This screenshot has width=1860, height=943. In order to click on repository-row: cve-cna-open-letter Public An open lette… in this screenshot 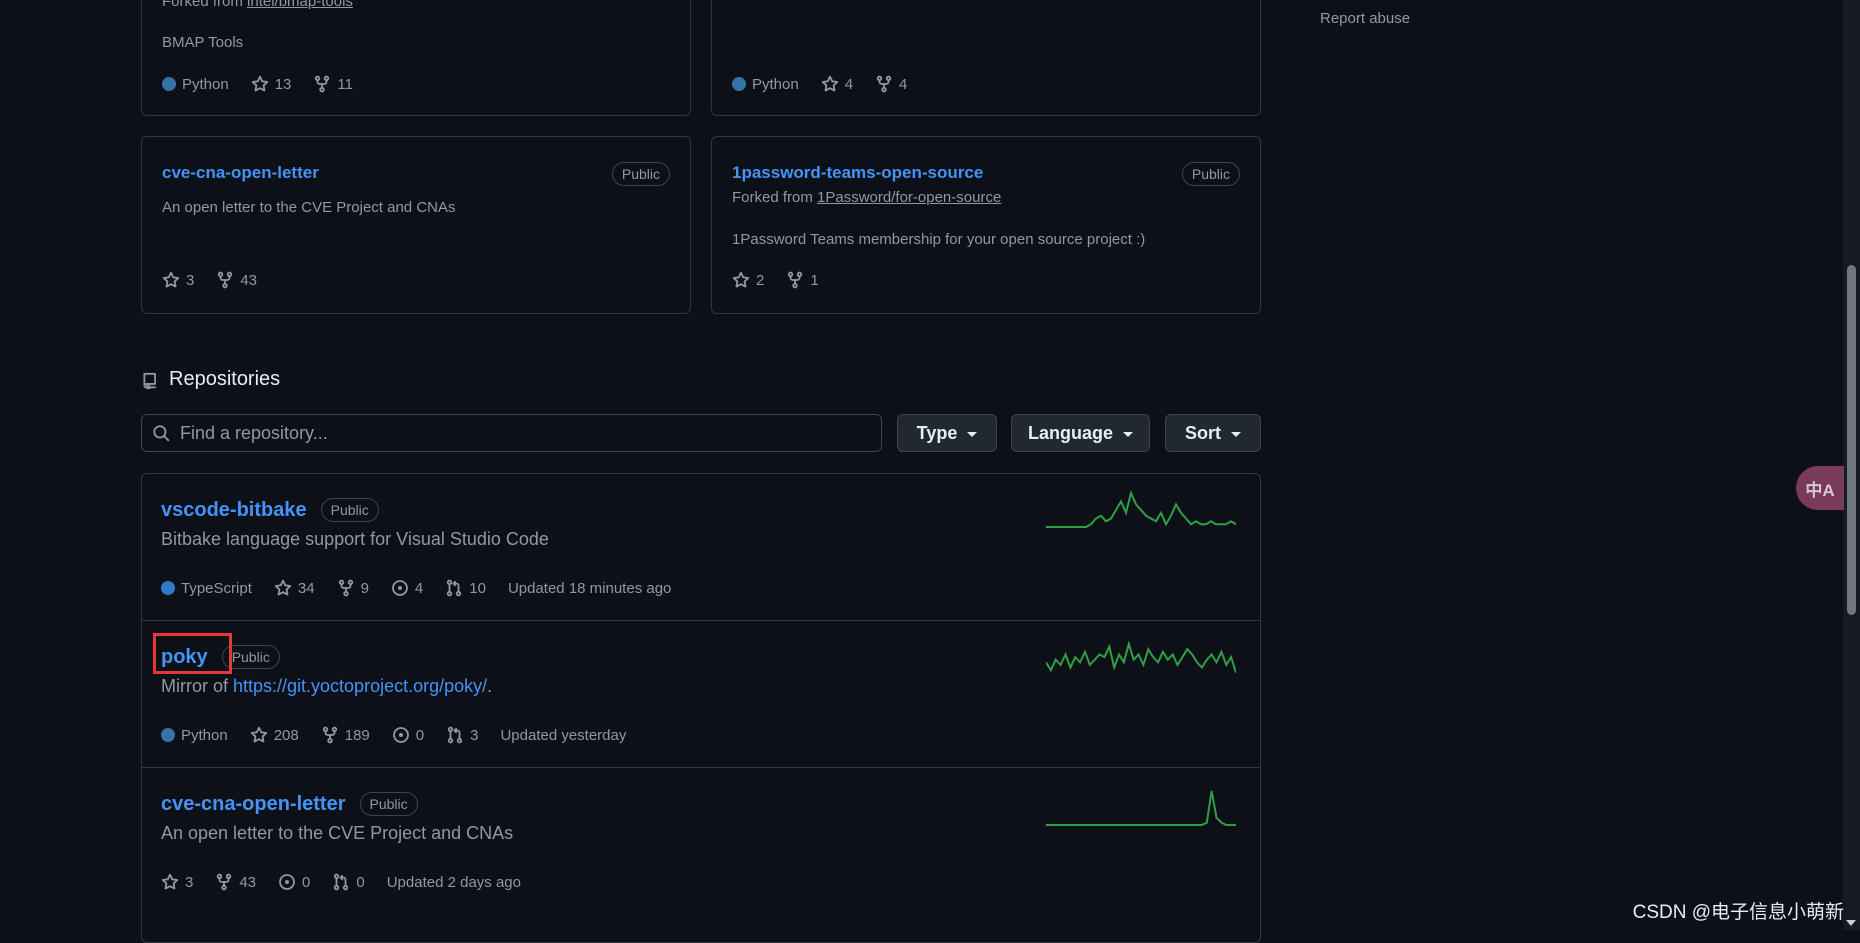, I will do `click(701, 841)`.